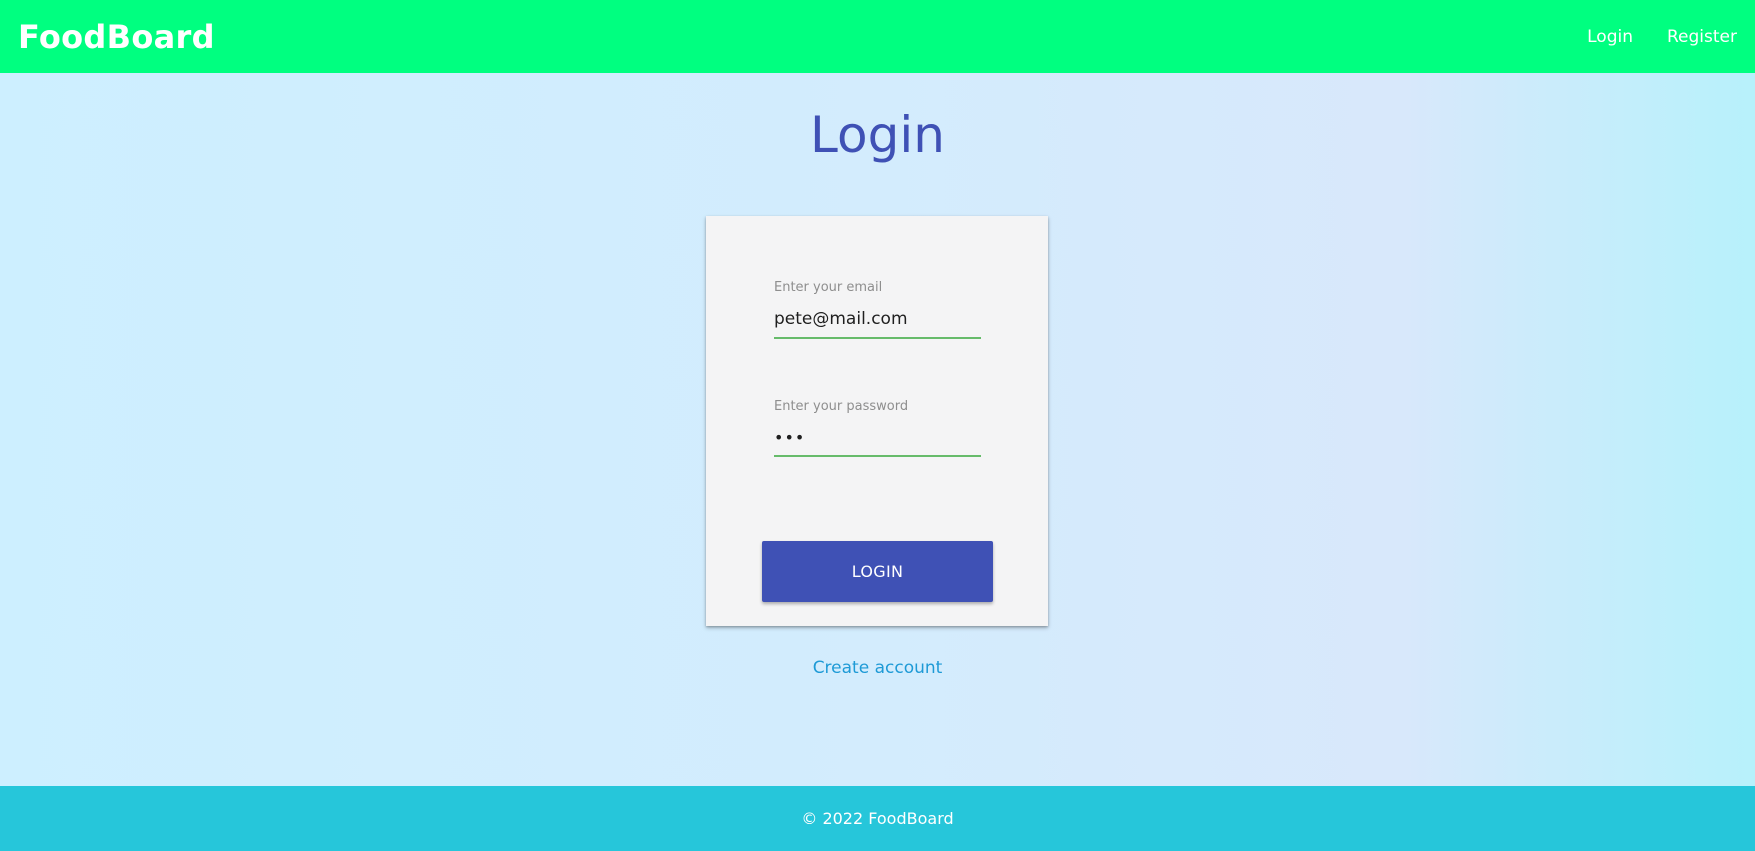 This screenshot has height=851, width=1755. I want to click on create-account-row: Create account, so click(877, 668).